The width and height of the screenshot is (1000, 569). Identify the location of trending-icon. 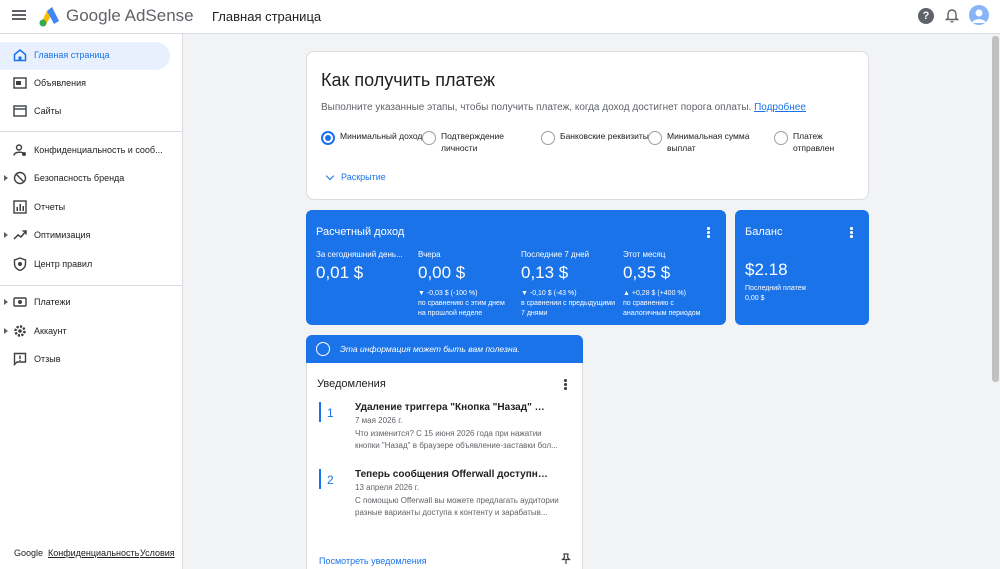
(20, 235).